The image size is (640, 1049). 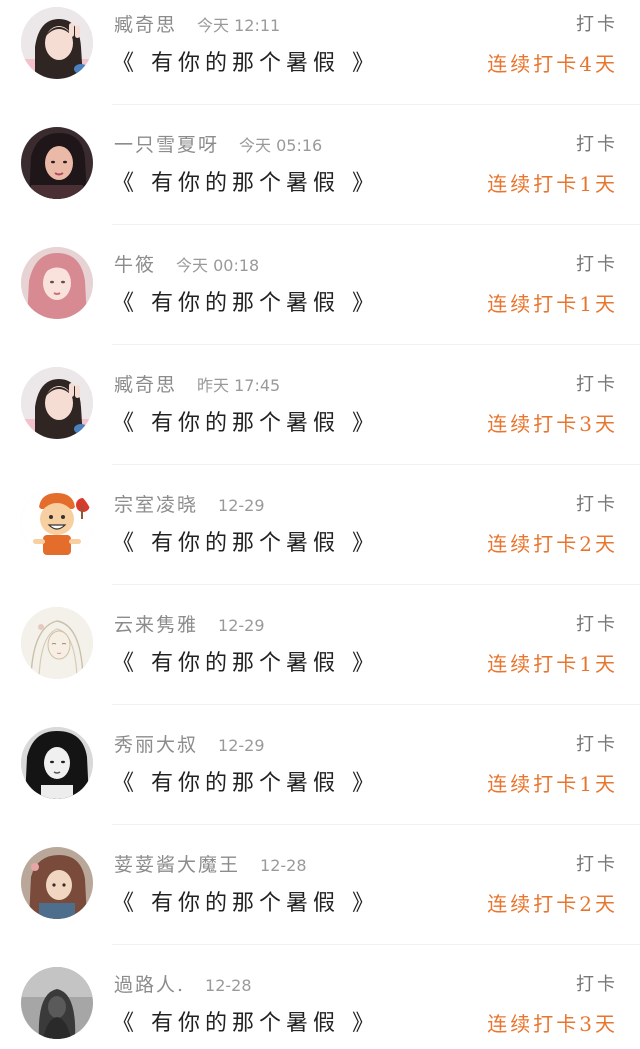 I want to click on meta-line: 秀丽大叔 12-29, so click(x=189, y=743).